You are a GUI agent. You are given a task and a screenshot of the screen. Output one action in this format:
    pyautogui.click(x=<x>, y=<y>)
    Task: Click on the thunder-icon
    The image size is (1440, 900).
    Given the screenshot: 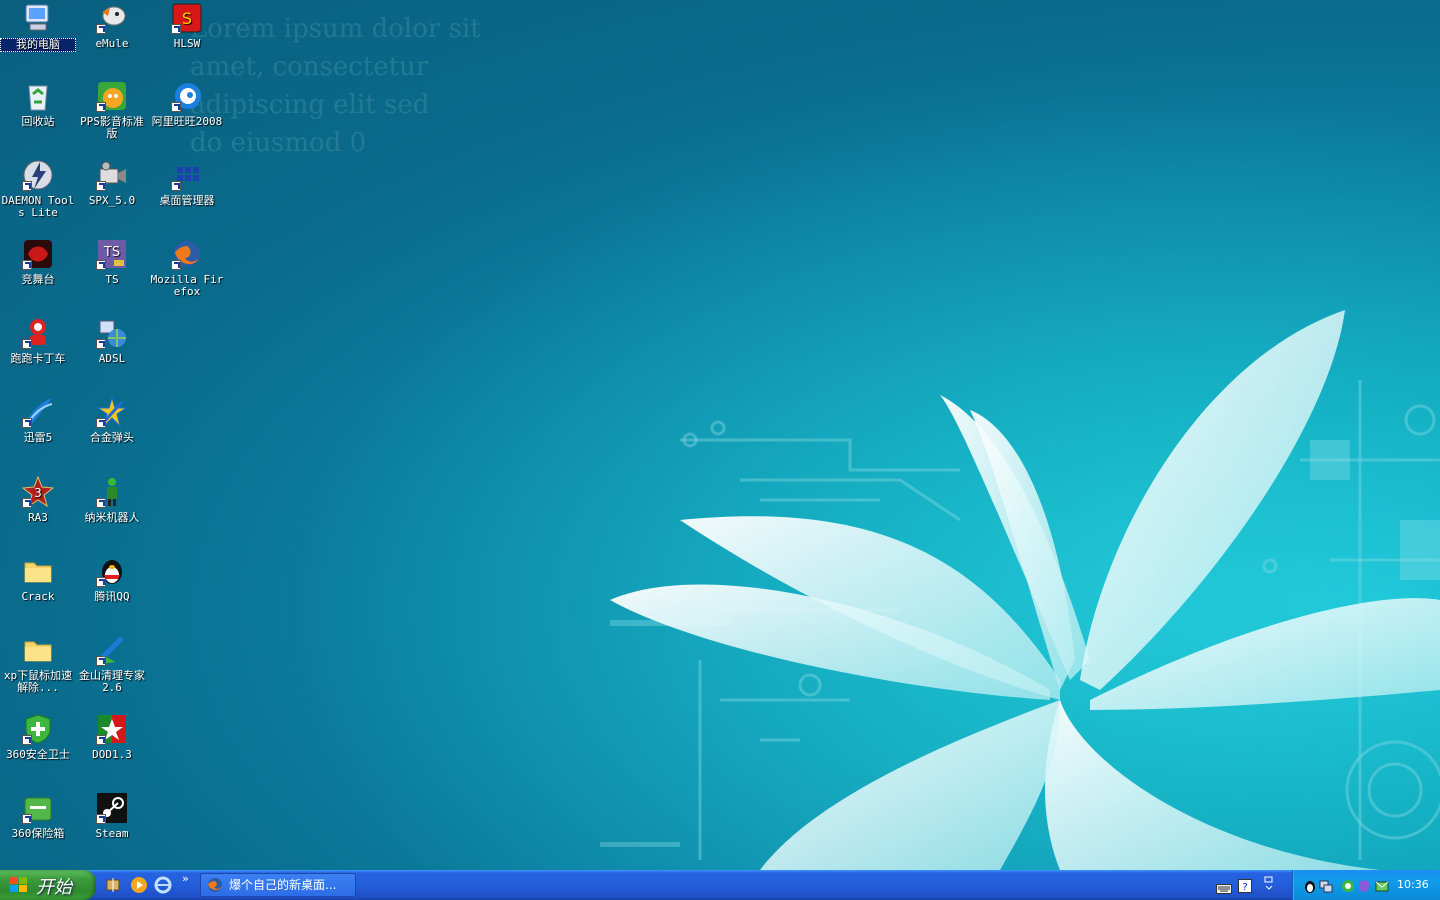 What is the action you would take?
    pyautogui.click(x=38, y=412)
    